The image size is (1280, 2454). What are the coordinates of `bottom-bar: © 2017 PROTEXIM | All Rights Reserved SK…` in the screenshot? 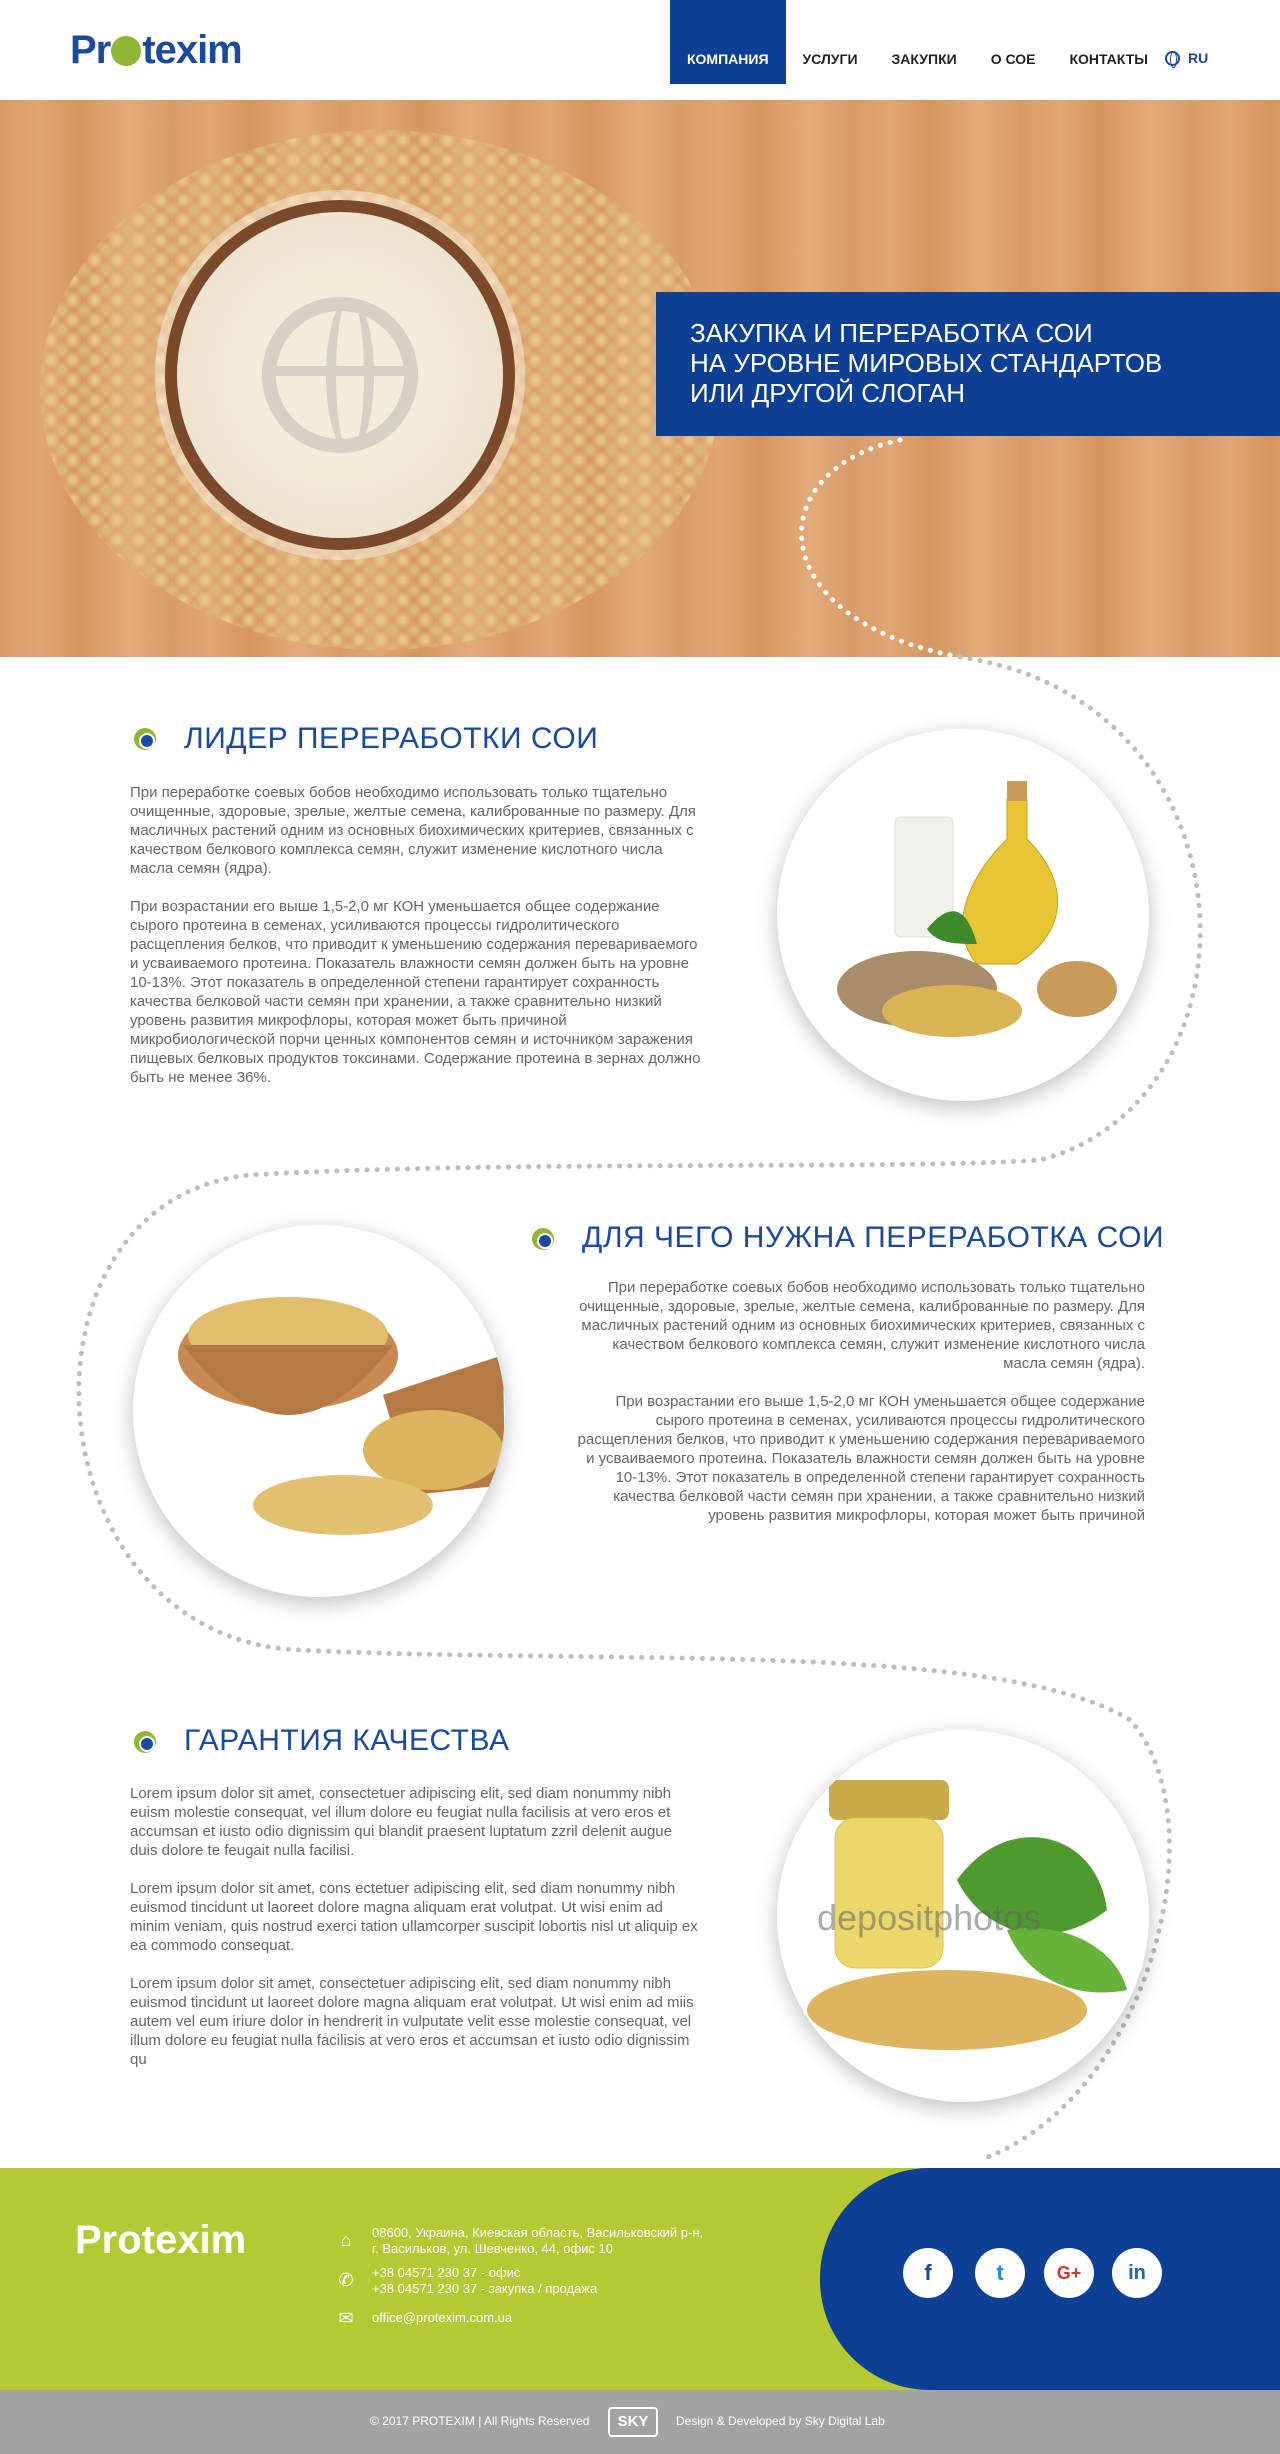 It's located at (640, 2422).